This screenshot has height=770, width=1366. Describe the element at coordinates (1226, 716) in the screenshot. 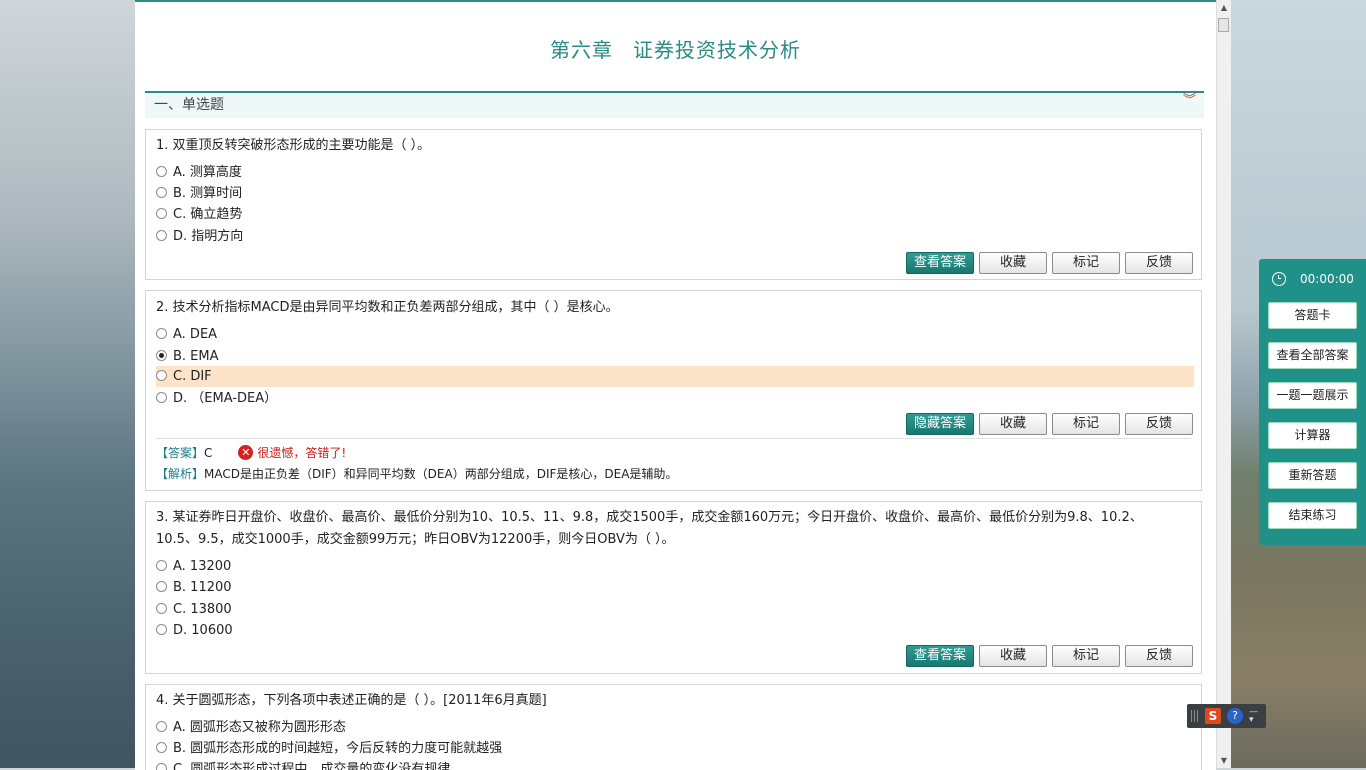

I see `ime-toolbar: S ? — ▾` at that location.